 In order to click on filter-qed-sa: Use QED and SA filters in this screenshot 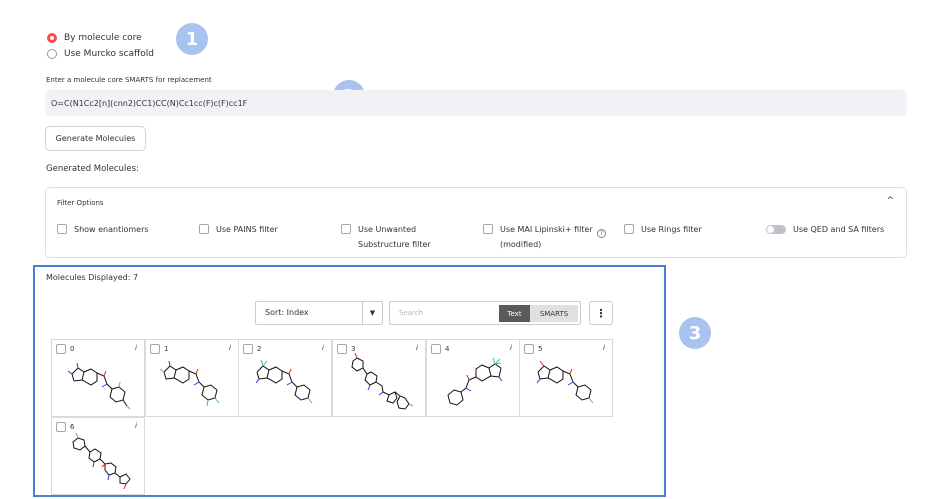, I will do `click(825, 229)`.